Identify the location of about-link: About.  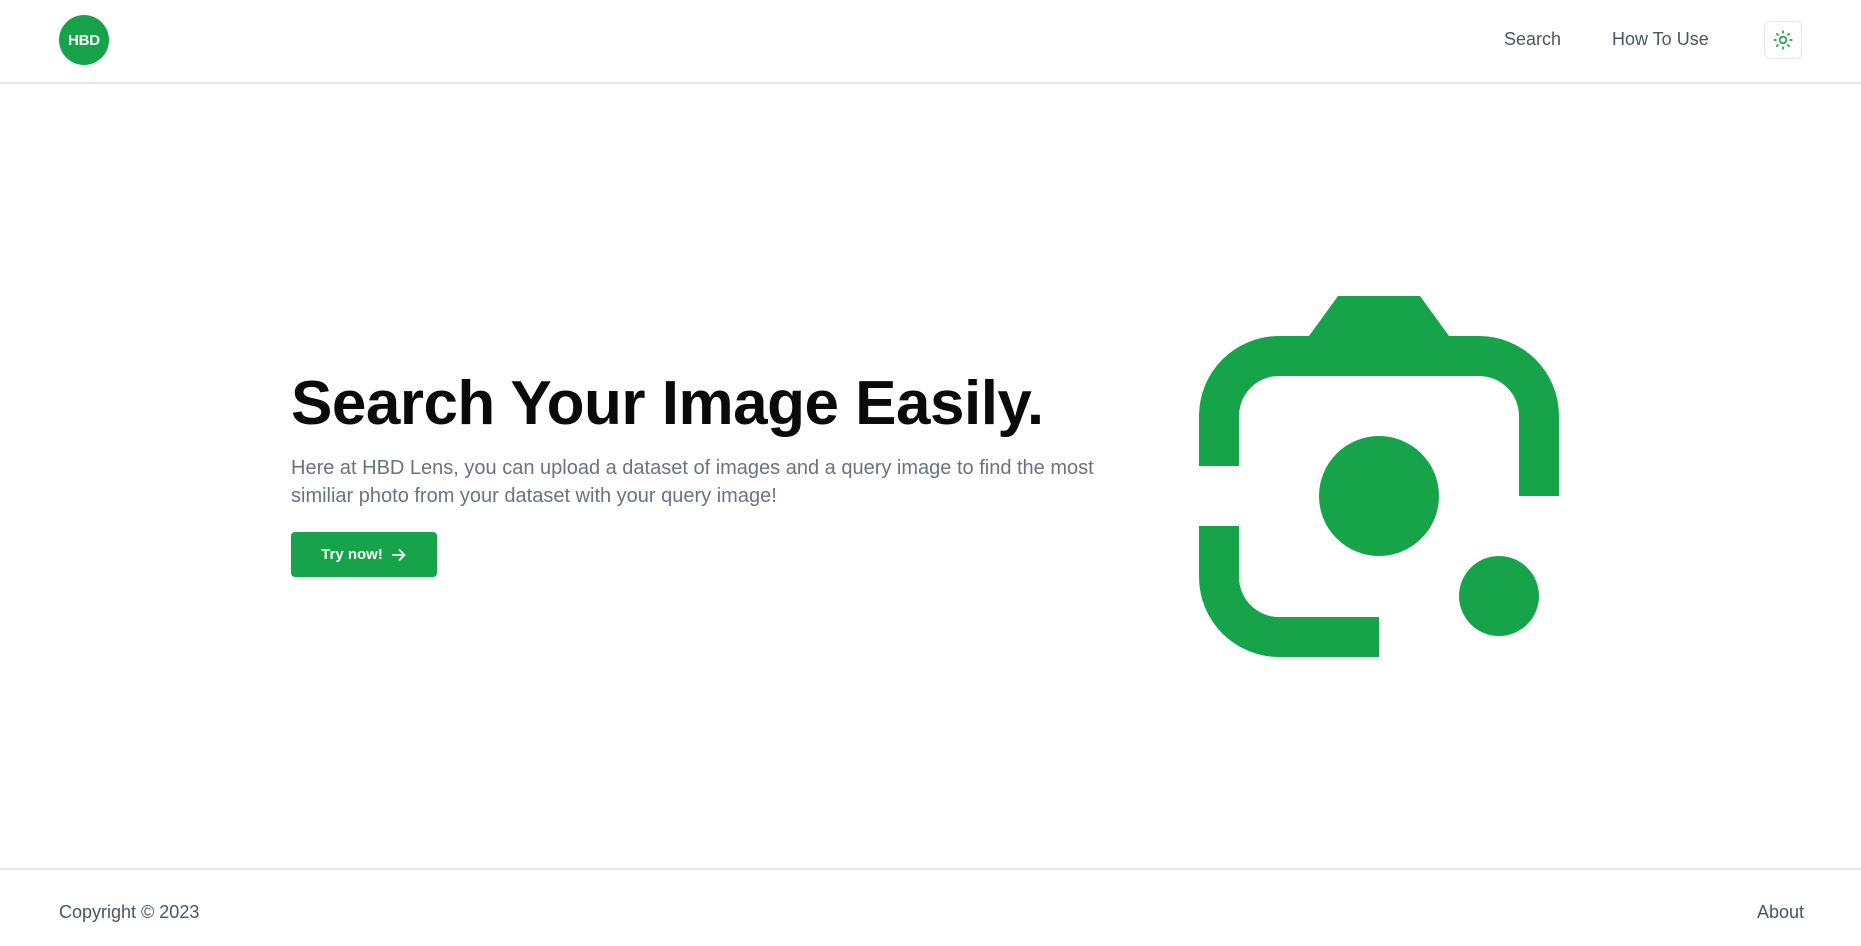
(1780, 912).